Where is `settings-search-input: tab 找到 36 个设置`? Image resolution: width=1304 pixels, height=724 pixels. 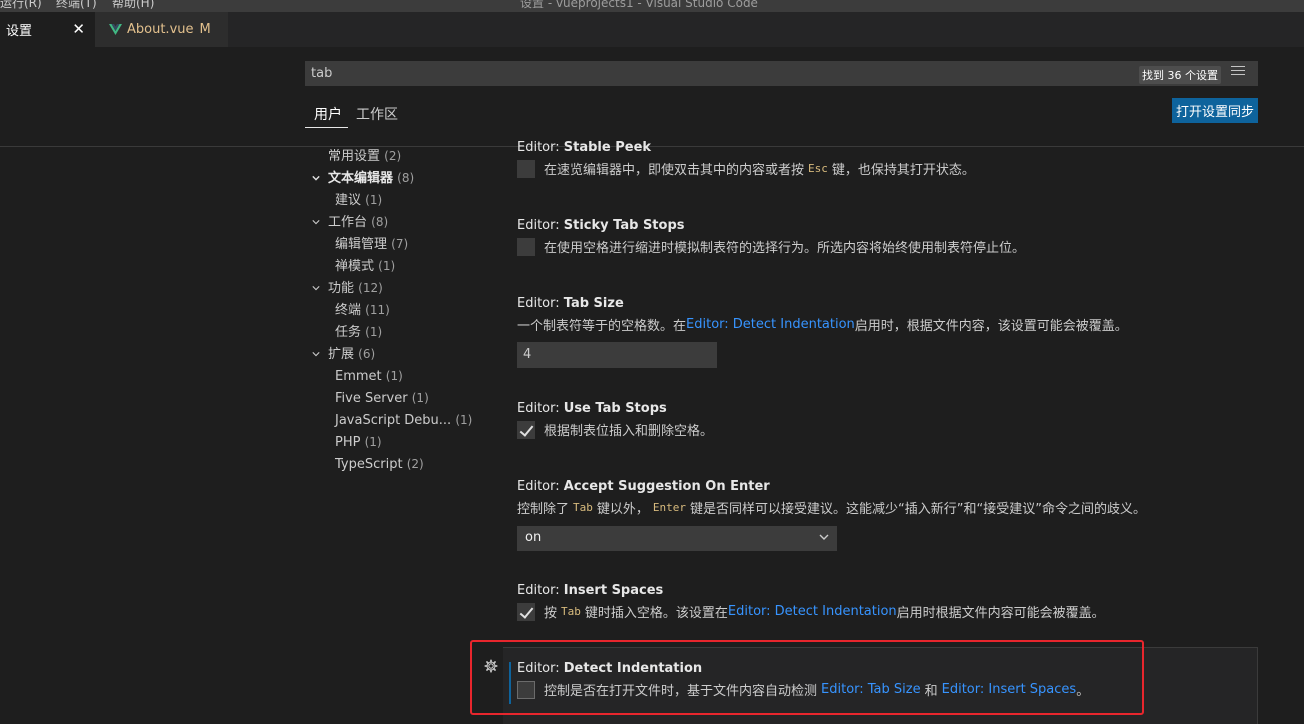 settings-search-input: tab 找到 36 个设置 is located at coordinates (781, 73).